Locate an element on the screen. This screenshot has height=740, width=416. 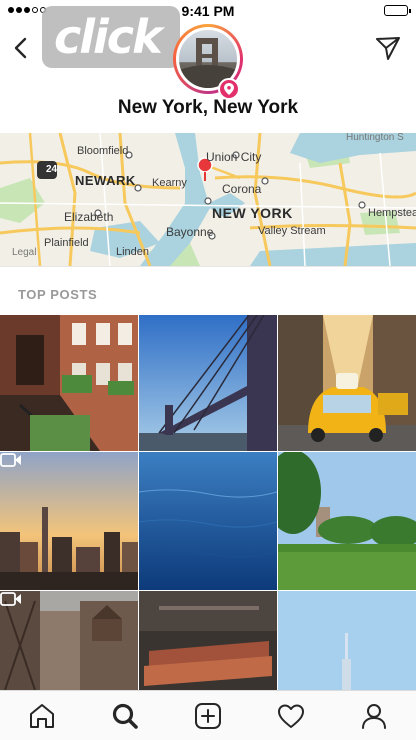
plus-square-icon is located at coordinates (208, 716).